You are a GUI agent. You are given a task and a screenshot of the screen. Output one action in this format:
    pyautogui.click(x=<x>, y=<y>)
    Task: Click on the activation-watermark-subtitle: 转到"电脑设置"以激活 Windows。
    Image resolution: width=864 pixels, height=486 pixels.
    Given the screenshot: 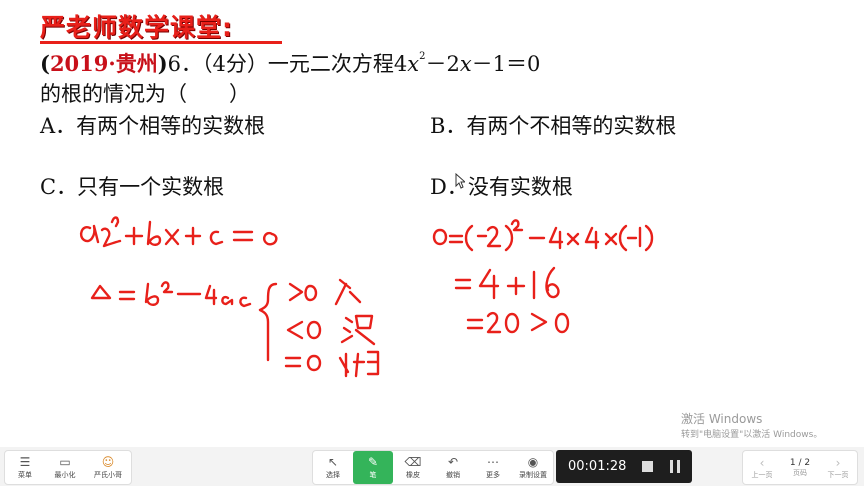 What is the action you would take?
    pyautogui.click(x=752, y=435)
    